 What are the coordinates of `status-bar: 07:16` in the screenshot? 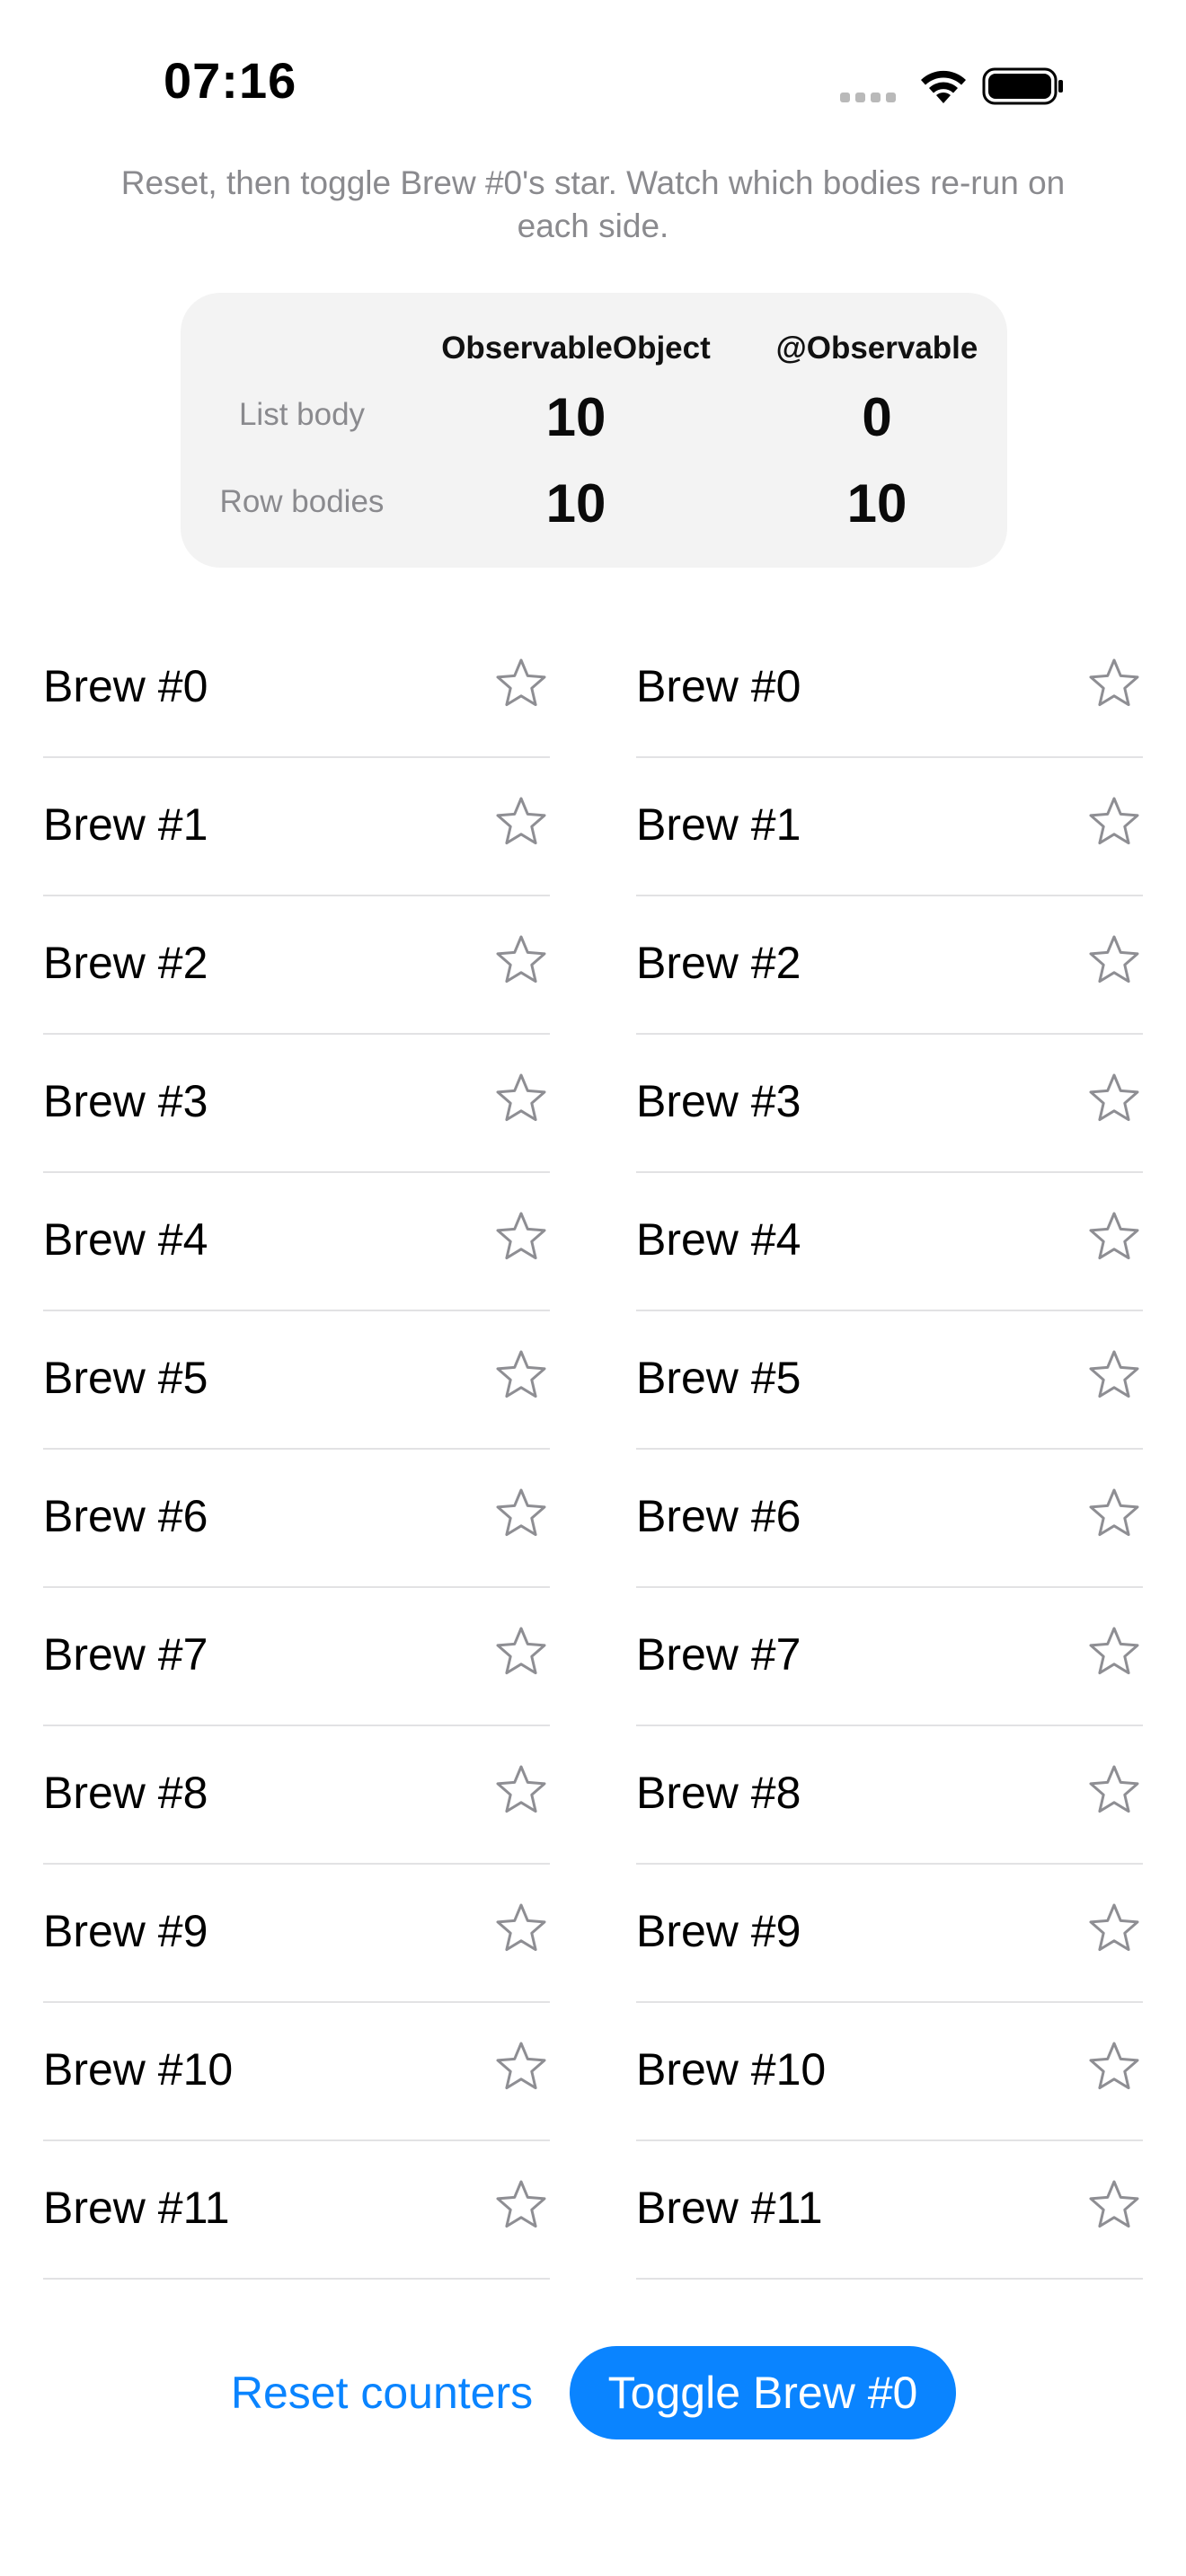 It's located at (593, 85).